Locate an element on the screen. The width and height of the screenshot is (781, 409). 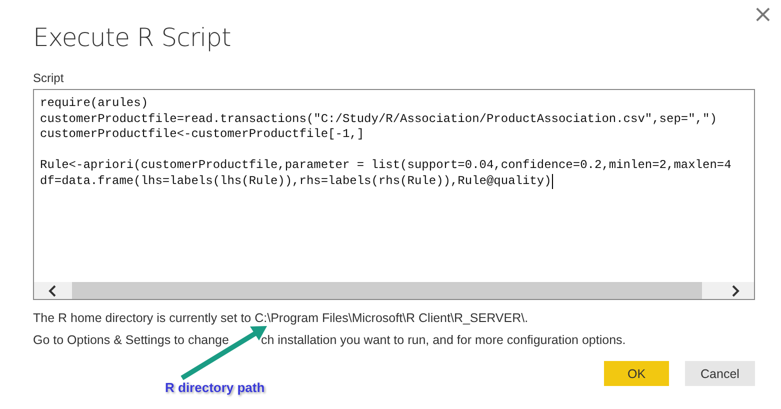
code-line: require(arules) is located at coordinates (94, 104).